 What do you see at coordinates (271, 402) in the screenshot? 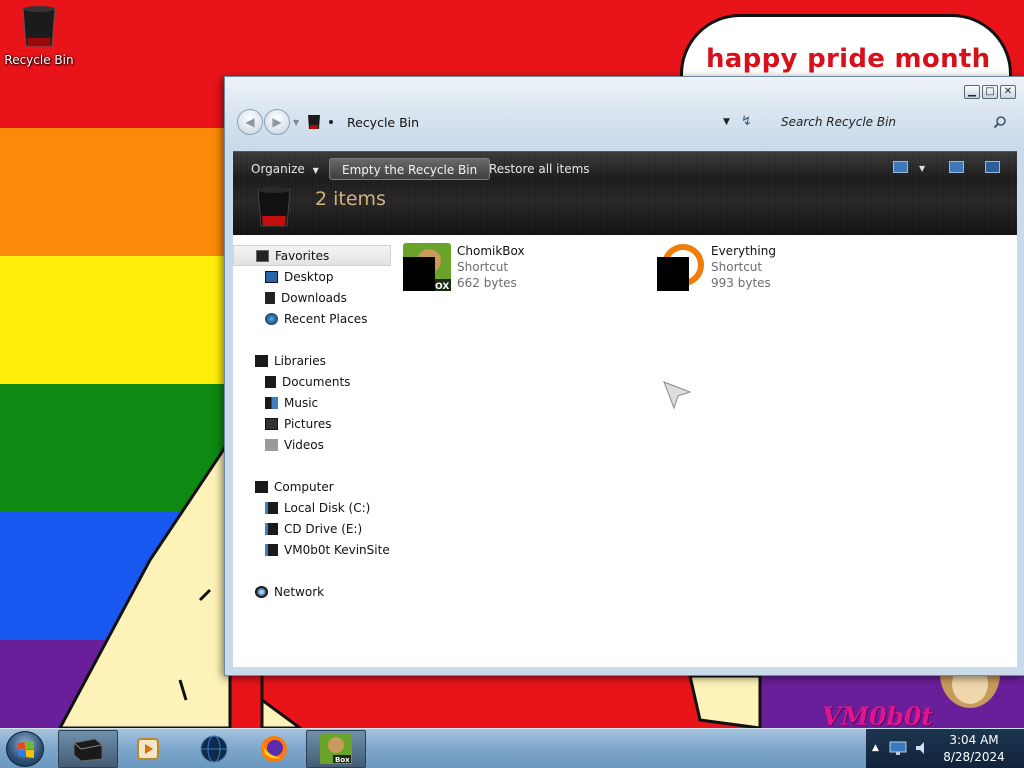
I see `music-icon` at bounding box center [271, 402].